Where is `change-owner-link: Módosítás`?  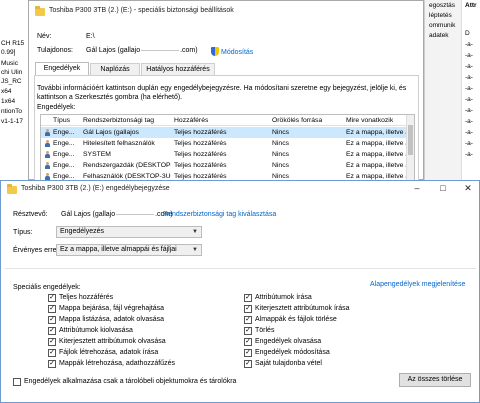 change-owner-link: Módosítás is located at coordinates (232, 51).